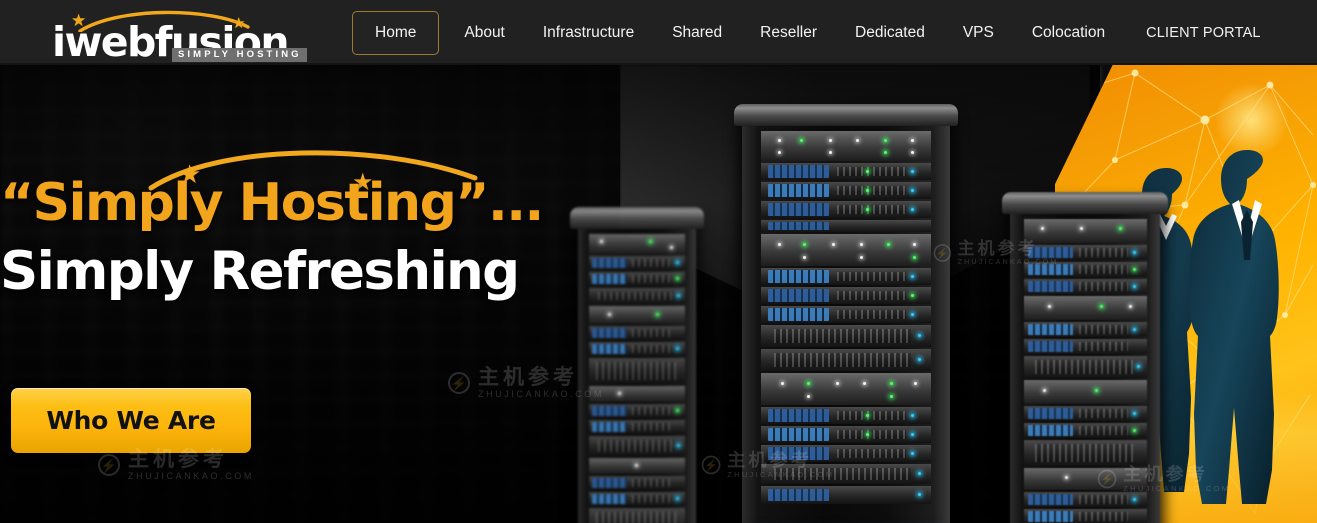  What do you see at coordinates (588, 32) in the screenshot?
I see `nav-item-infrastructure: Infrastructure` at bounding box center [588, 32].